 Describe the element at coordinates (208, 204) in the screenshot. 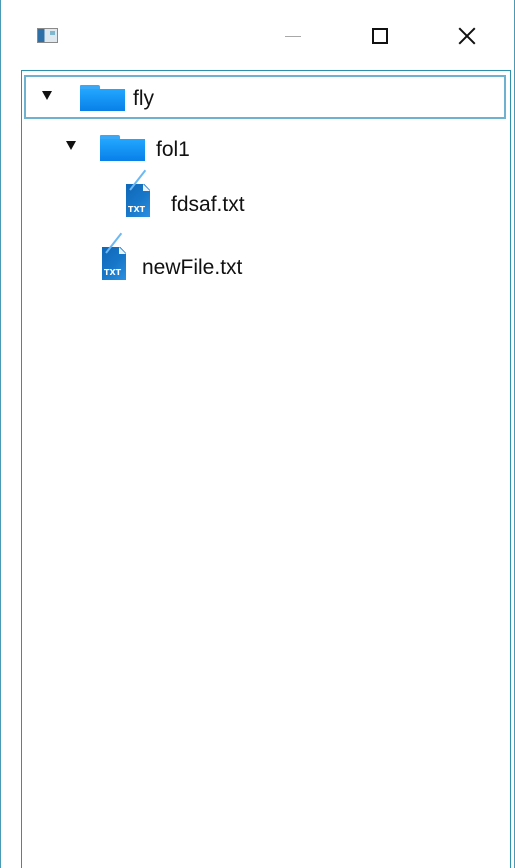

I see `tree-item-label: fdsaf.txt` at that location.